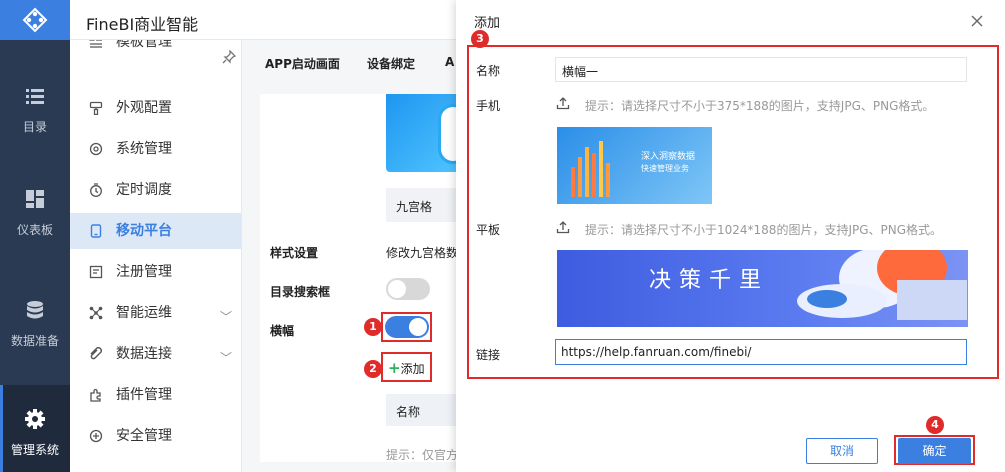 Image resolution: width=1005 pixels, height=472 pixels. Describe the element at coordinates (488, 106) in the screenshot. I see `phone-label: 手机` at that location.